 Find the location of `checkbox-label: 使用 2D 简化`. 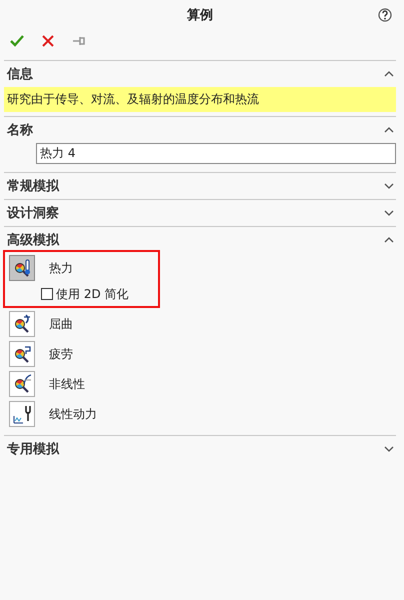

checkbox-label: 使用 2D 简化 is located at coordinates (92, 294).